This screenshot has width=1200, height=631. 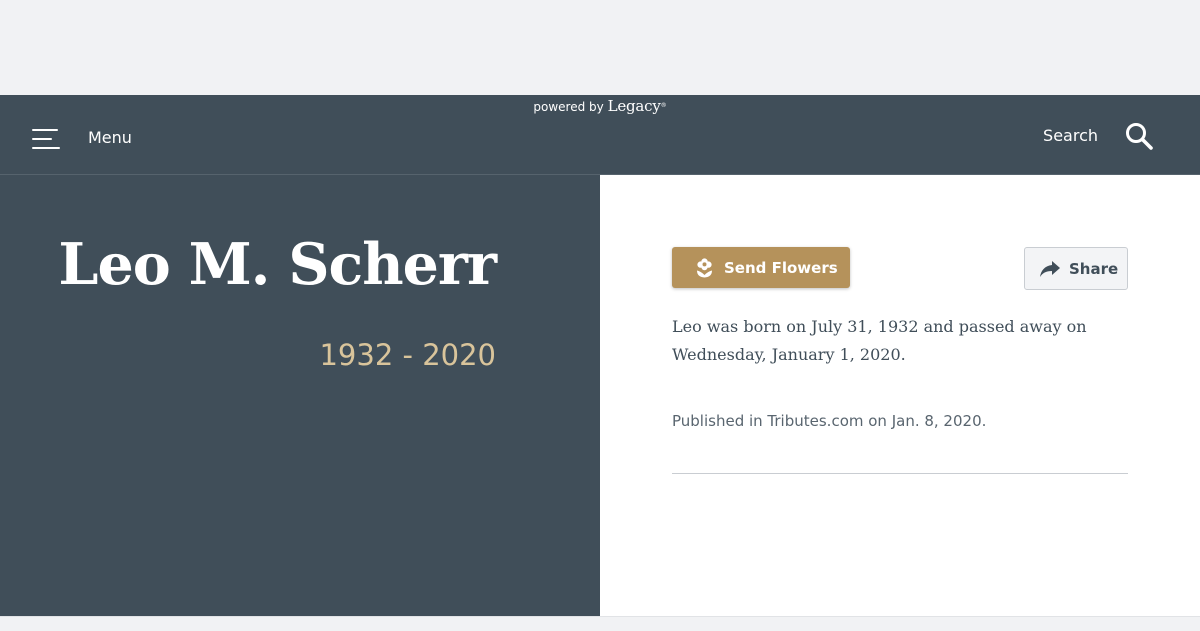 I want to click on powered-by-legacy: powered by Legacy®, so click(x=600, y=106).